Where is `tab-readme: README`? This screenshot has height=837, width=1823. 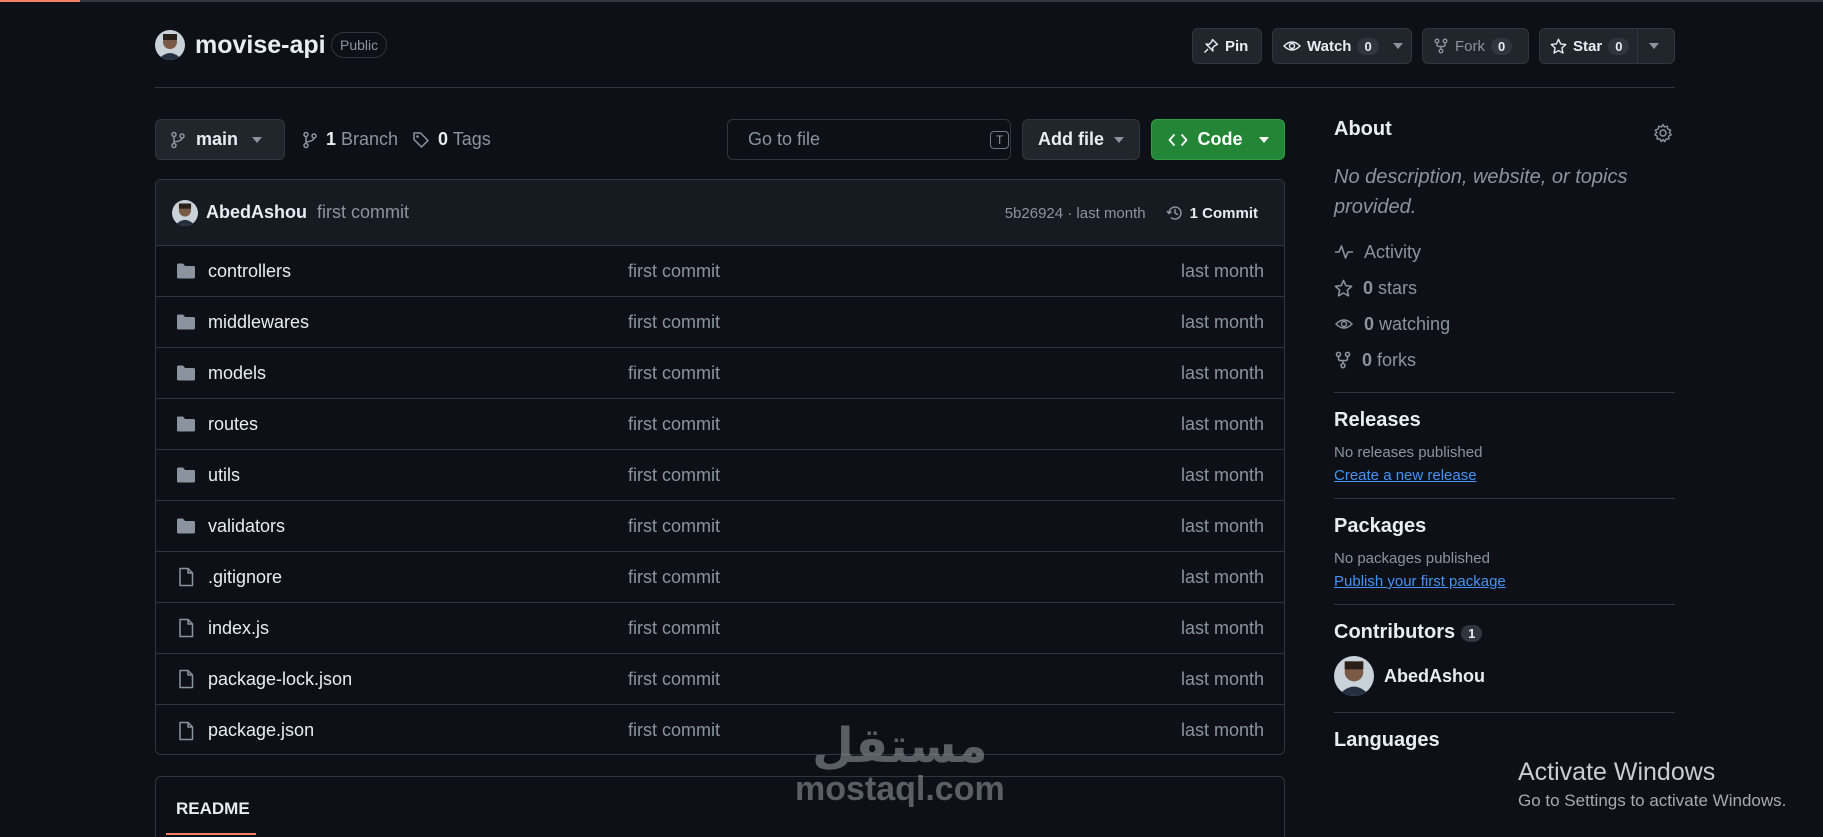 tab-readme: README is located at coordinates (213, 809).